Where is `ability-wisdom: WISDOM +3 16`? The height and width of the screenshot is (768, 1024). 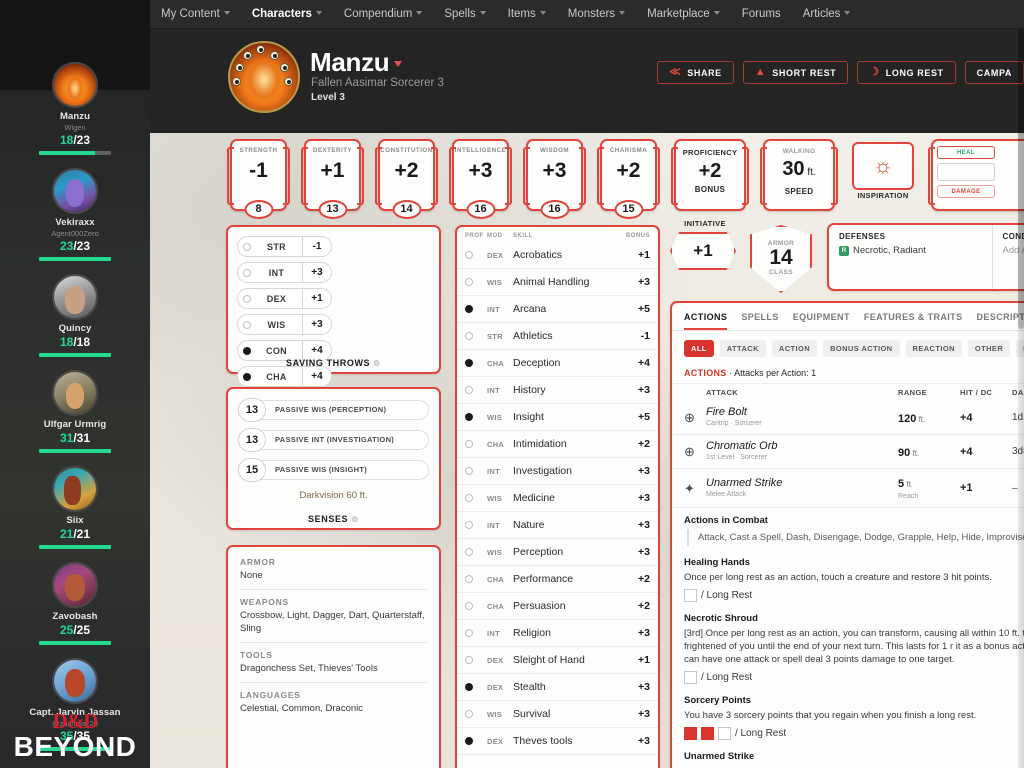
ability-wisdom: WISDOM +3 16 is located at coordinates (554, 179).